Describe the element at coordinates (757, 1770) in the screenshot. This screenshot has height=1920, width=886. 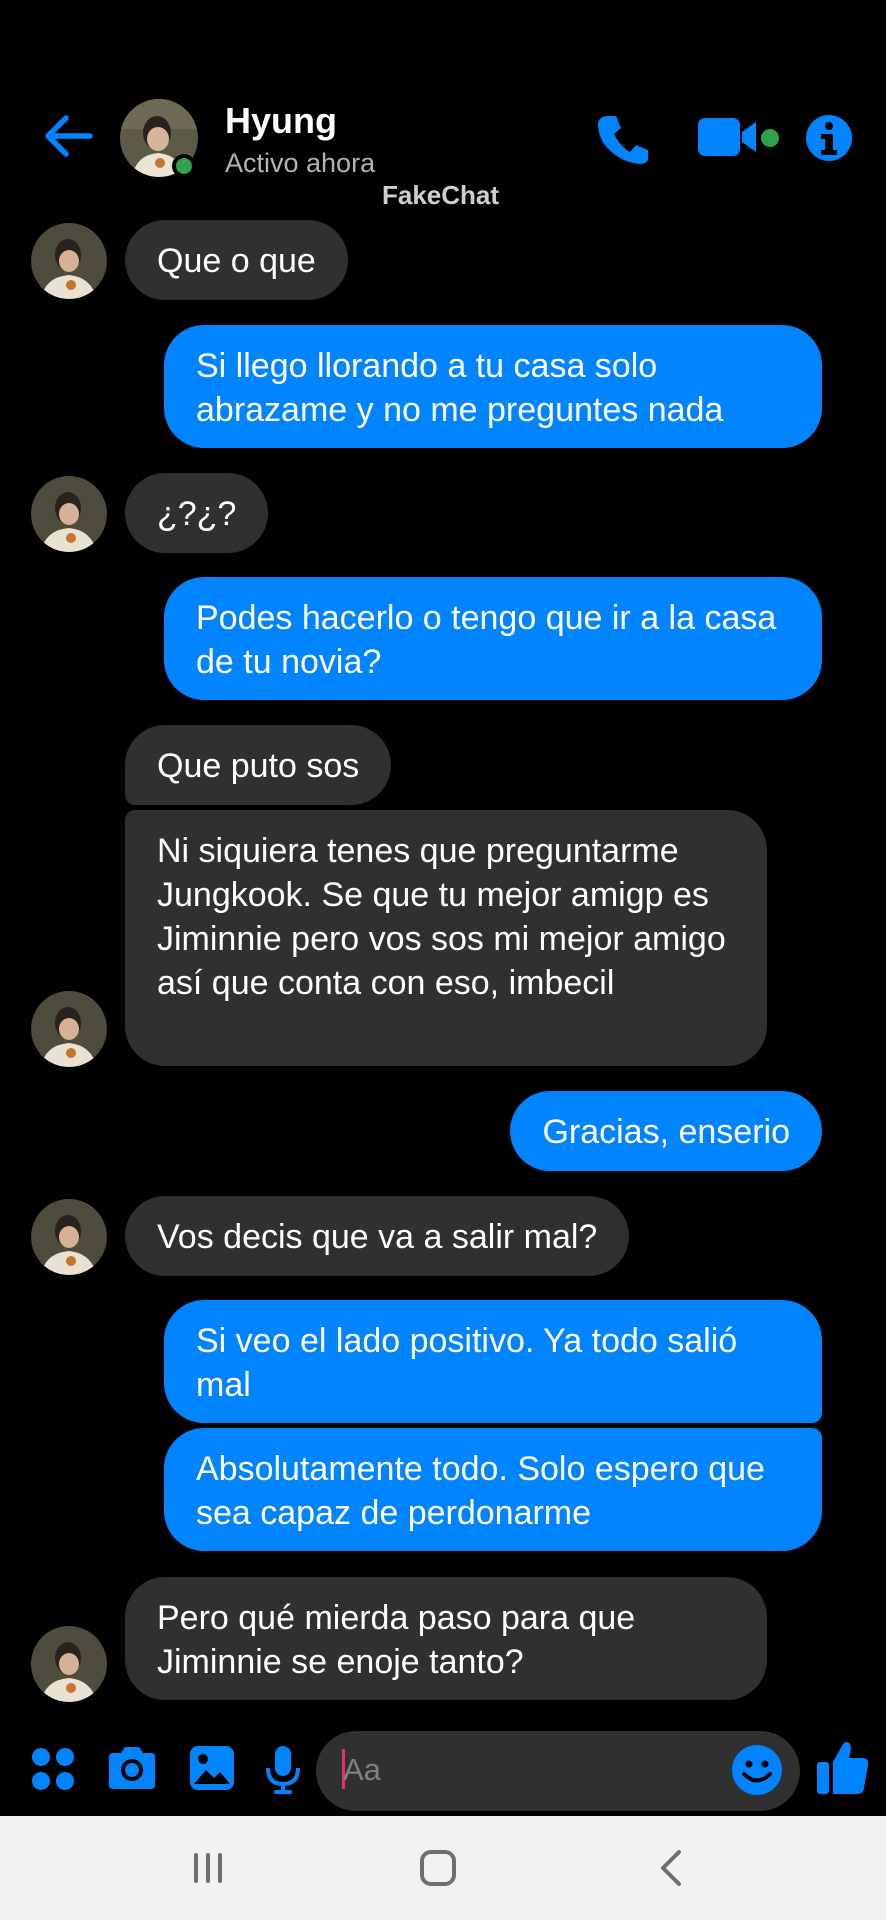
I see `emoji-icon` at that location.